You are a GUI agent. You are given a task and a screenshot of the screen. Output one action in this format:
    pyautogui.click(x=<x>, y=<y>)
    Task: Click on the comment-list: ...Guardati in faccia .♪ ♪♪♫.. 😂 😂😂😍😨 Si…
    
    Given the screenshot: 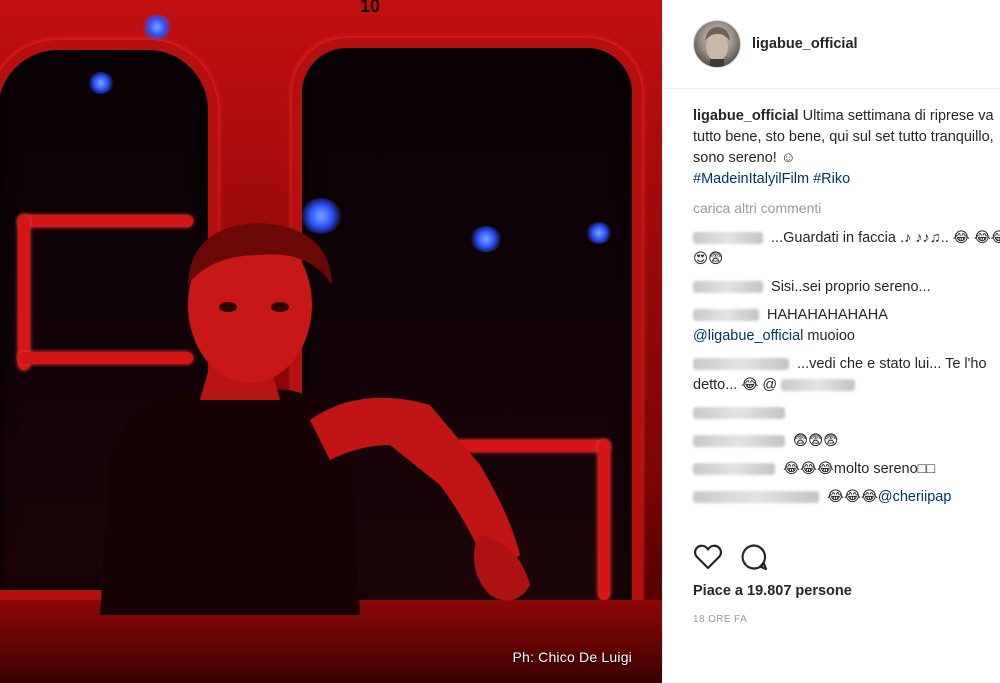 What is the action you would take?
    pyautogui.click(x=846, y=371)
    